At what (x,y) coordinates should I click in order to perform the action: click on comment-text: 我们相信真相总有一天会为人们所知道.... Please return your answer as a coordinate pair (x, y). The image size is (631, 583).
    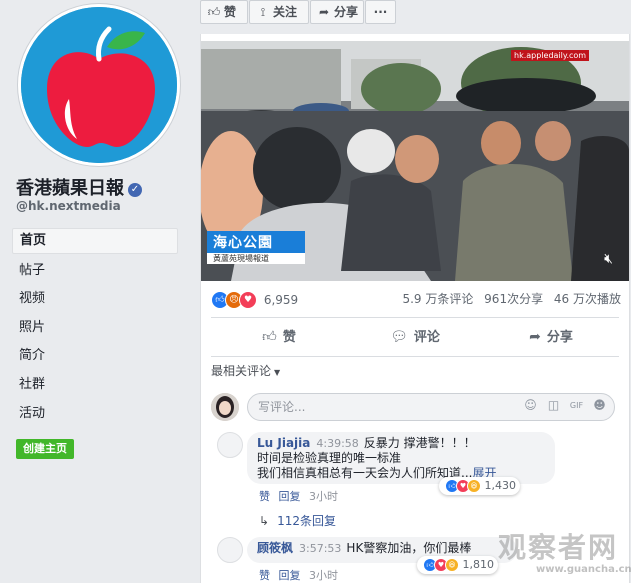
    Looking at the image, I should click on (365, 473).